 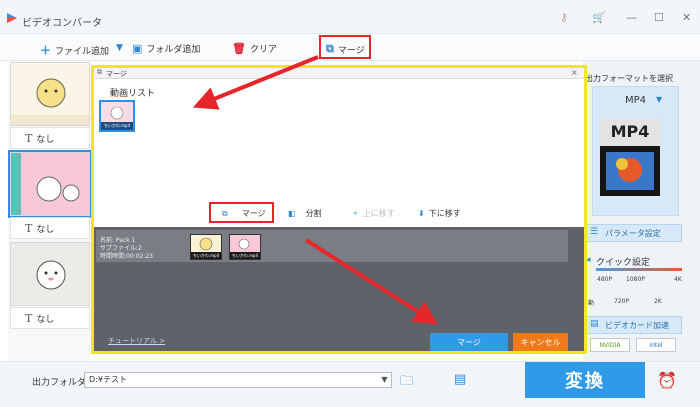 What do you see at coordinates (345, 47) in the screenshot?
I see `toolbar-merge-highlight` at bounding box center [345, 47].